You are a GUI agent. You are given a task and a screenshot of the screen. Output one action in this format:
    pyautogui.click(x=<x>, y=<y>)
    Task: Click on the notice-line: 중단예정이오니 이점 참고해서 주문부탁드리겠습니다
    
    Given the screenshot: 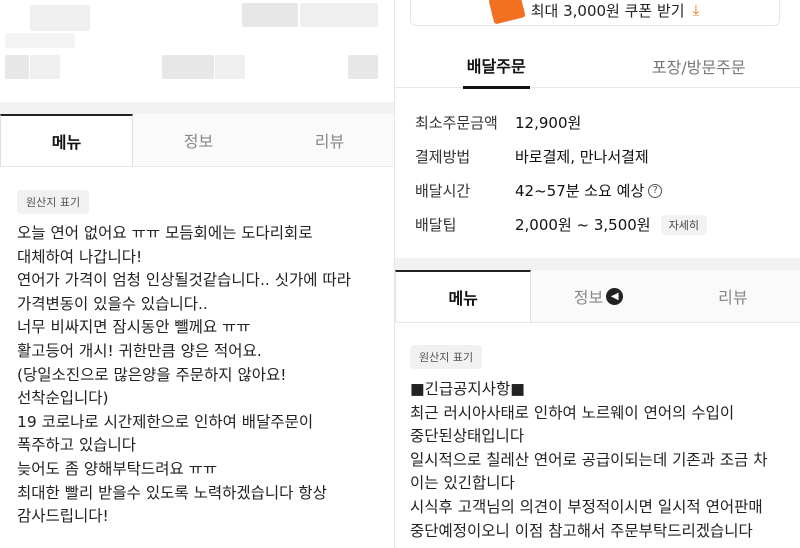 What is the action you would take?
    pyautogui.click(x=581, y=530)
    